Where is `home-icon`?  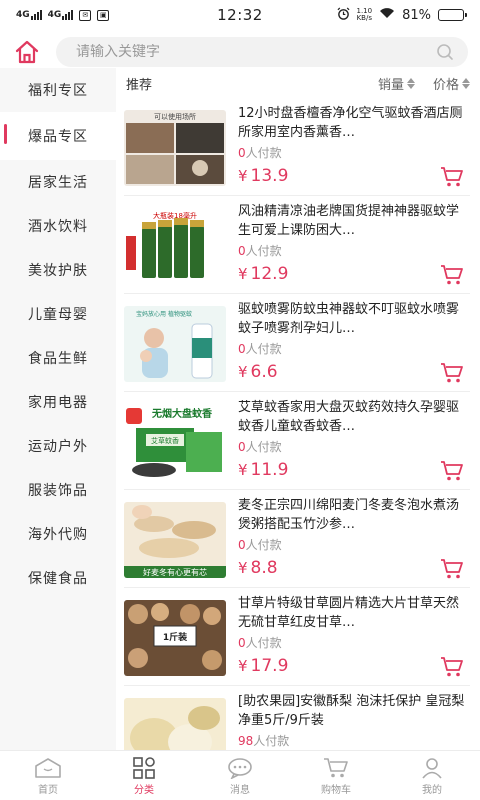
home-icon is located at coordinates (27, 52).